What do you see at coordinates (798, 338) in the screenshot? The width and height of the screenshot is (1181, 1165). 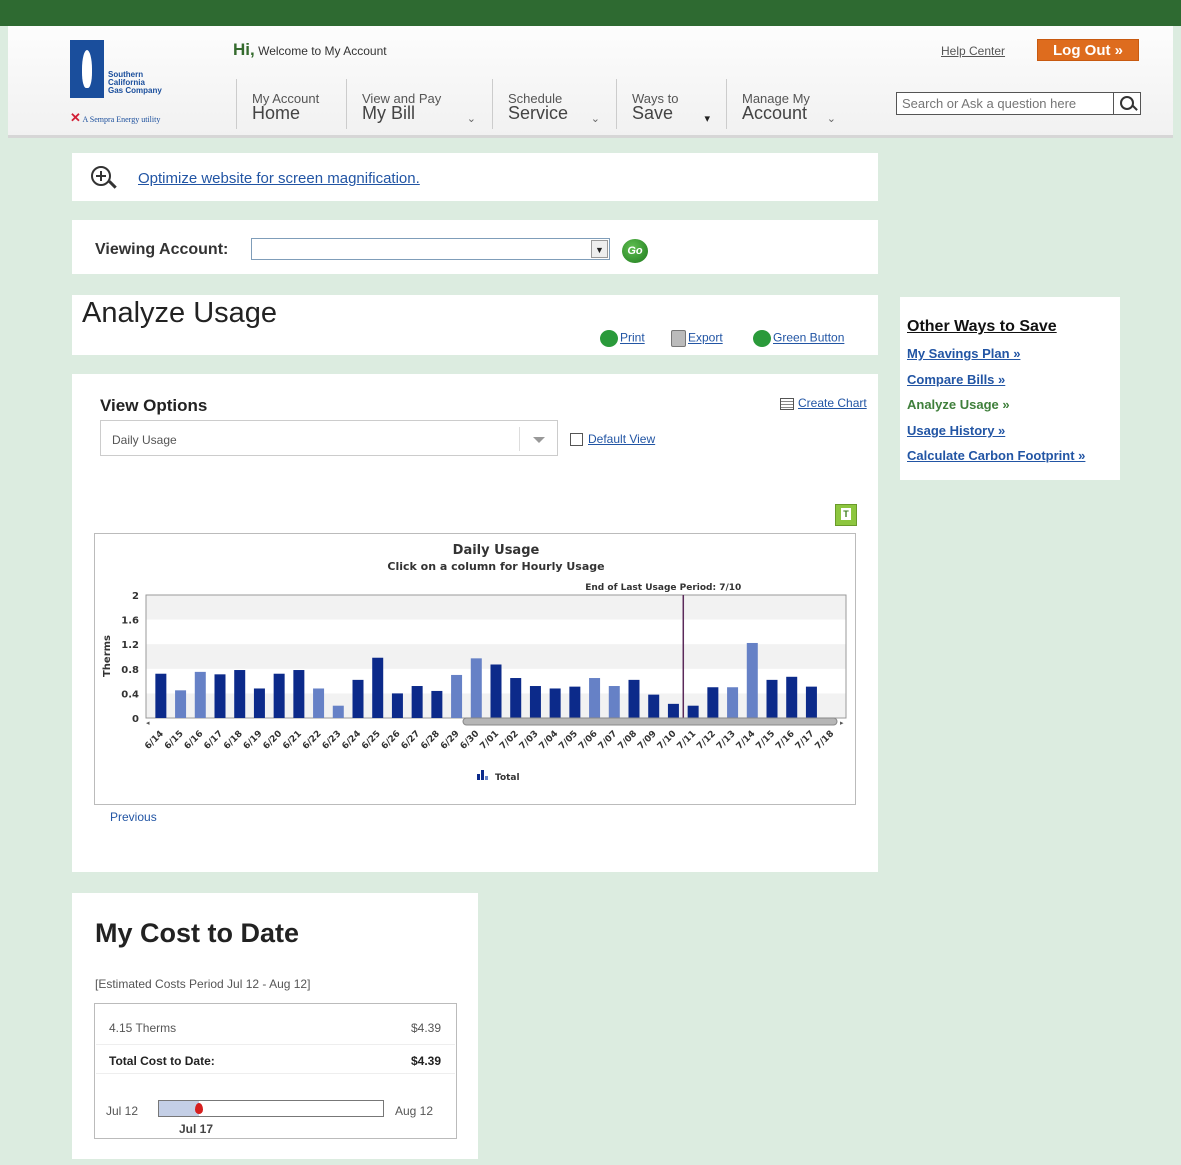 I see `green-button-link: Green Button` at bounding box center [798, 338].